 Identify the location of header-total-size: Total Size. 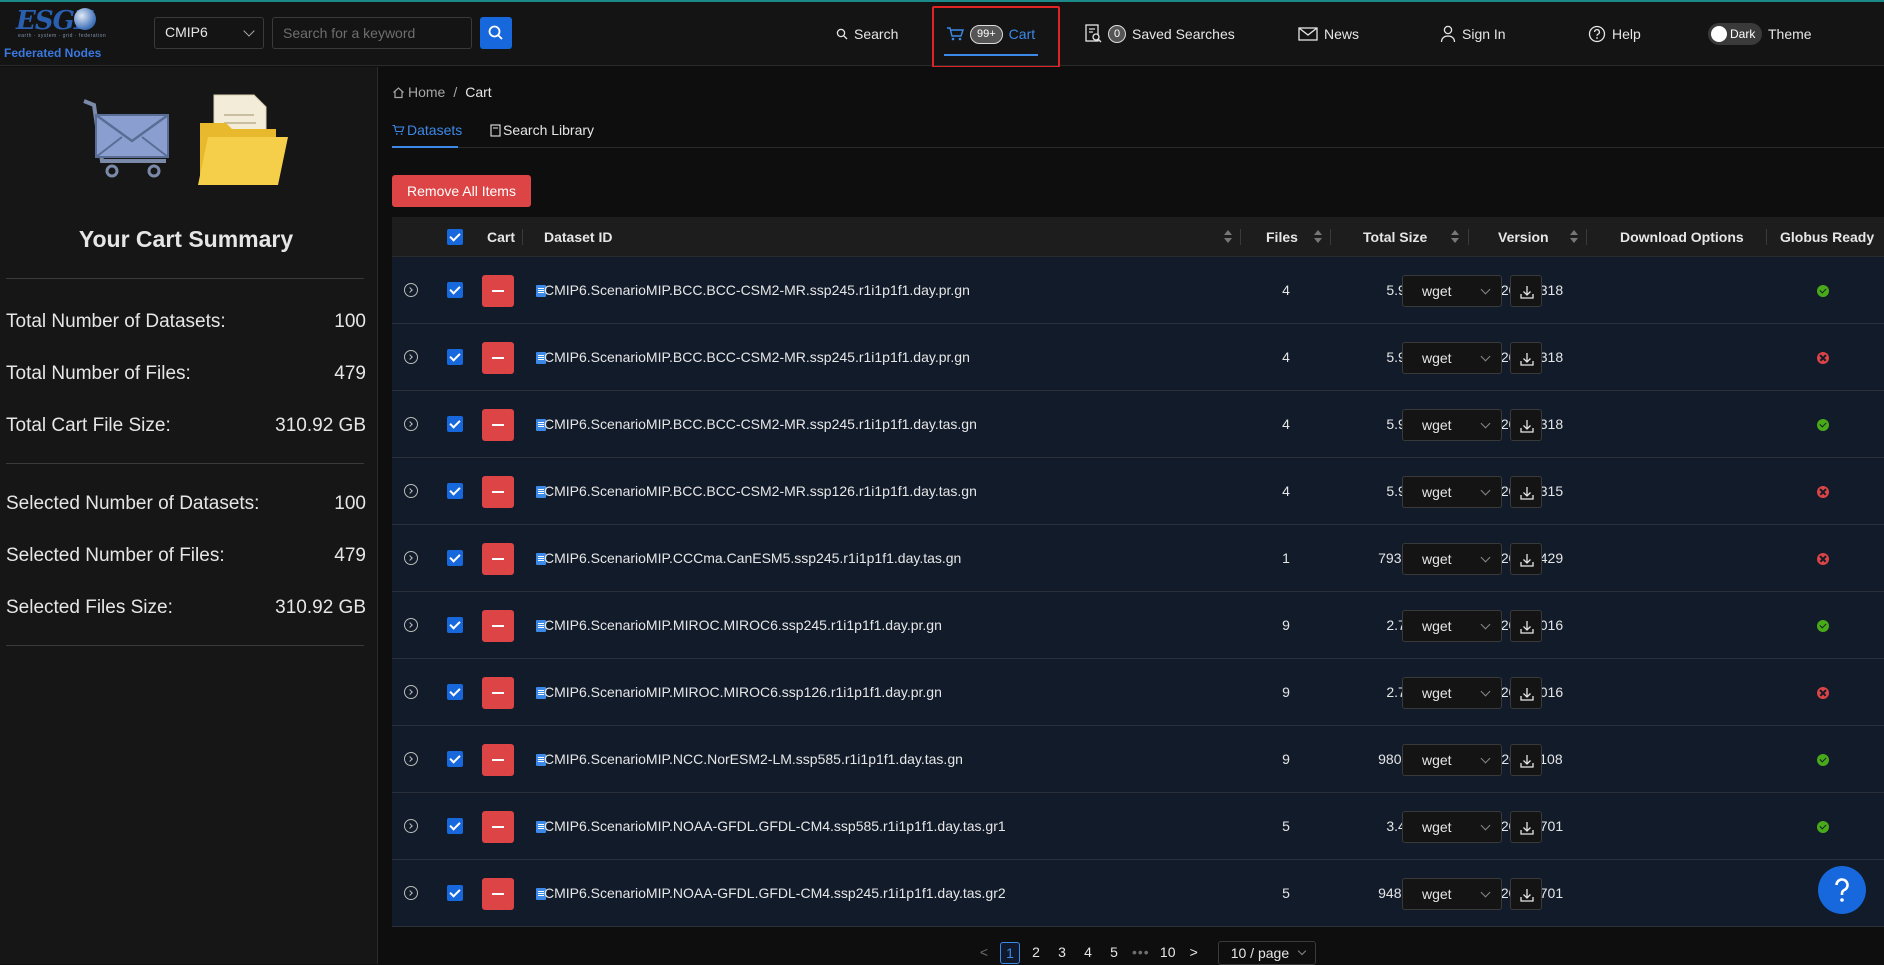
(1395, 237).